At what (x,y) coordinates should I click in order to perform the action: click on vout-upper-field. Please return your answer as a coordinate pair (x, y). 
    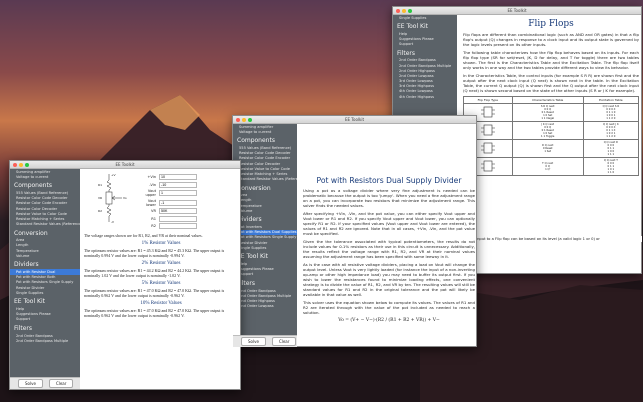
    Looking at the image, I should click on (178, 193).